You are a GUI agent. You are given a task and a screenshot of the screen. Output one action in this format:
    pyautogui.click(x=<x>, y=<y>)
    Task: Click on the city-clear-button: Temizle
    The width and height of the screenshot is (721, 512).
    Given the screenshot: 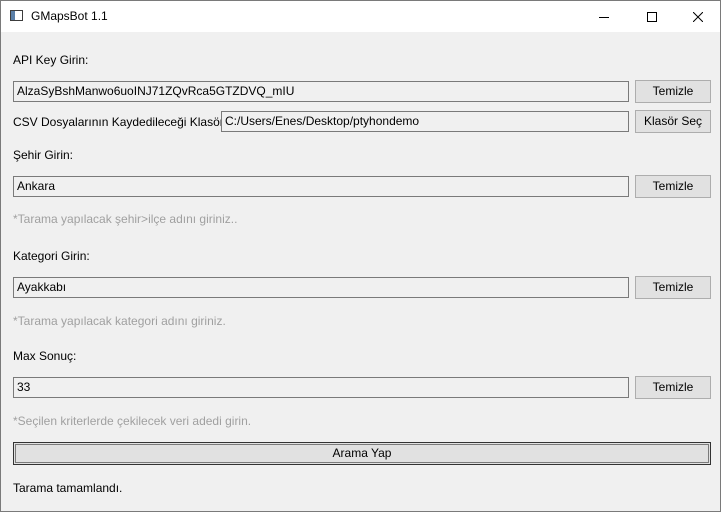 What is the action you would take?
    pyautogui.click(x=673, y=186)
    